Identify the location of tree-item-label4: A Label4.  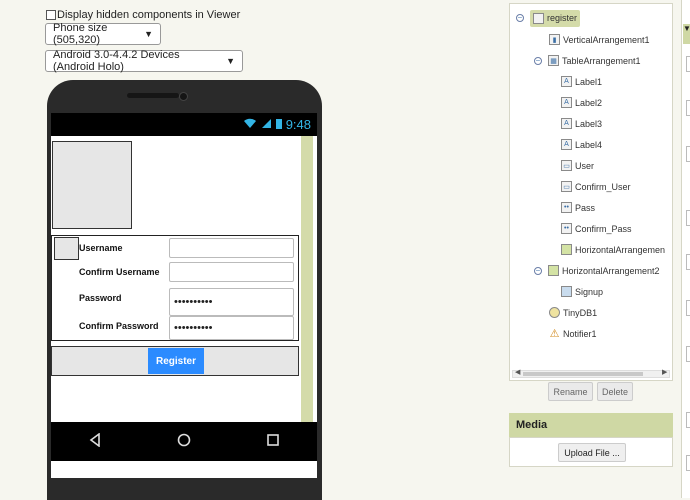
(590, 144).